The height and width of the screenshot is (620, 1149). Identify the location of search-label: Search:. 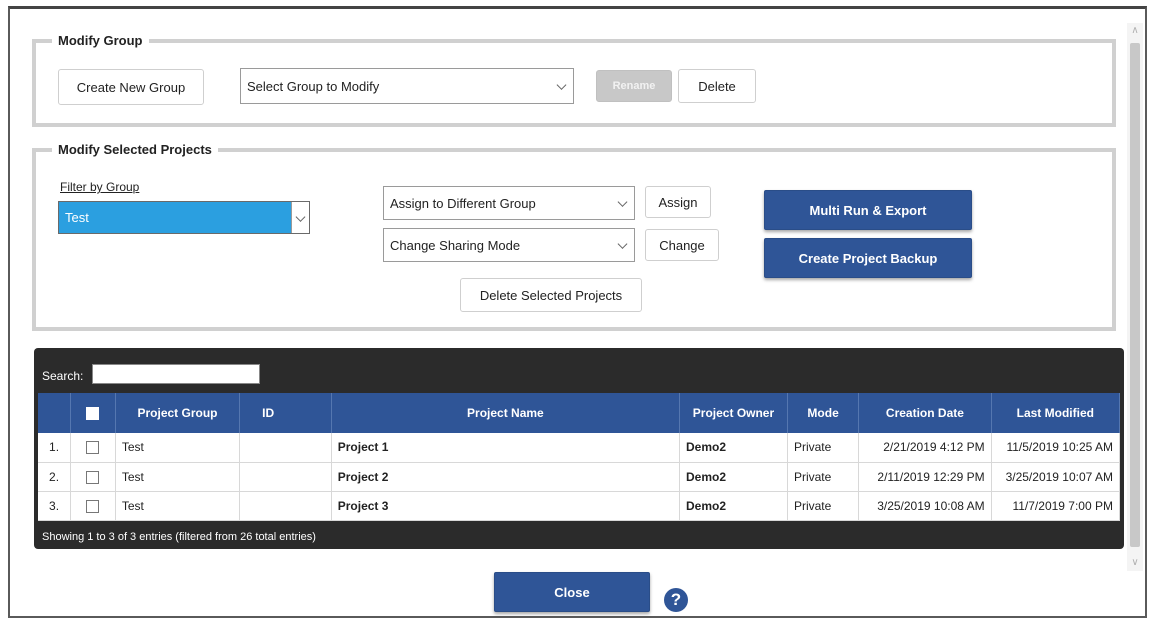
(63, 376).